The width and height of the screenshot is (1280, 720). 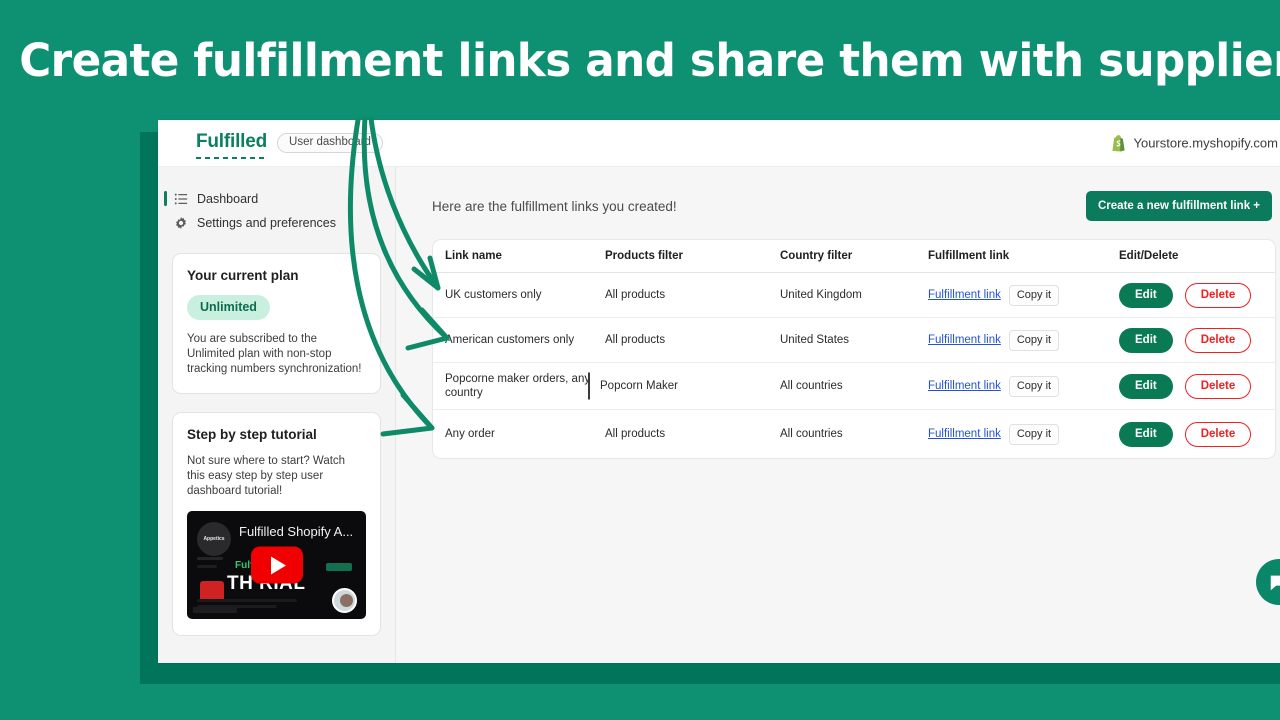 I want to click on cell-products-filter-label: Popcorn Maker, so click(x=639, y=386).